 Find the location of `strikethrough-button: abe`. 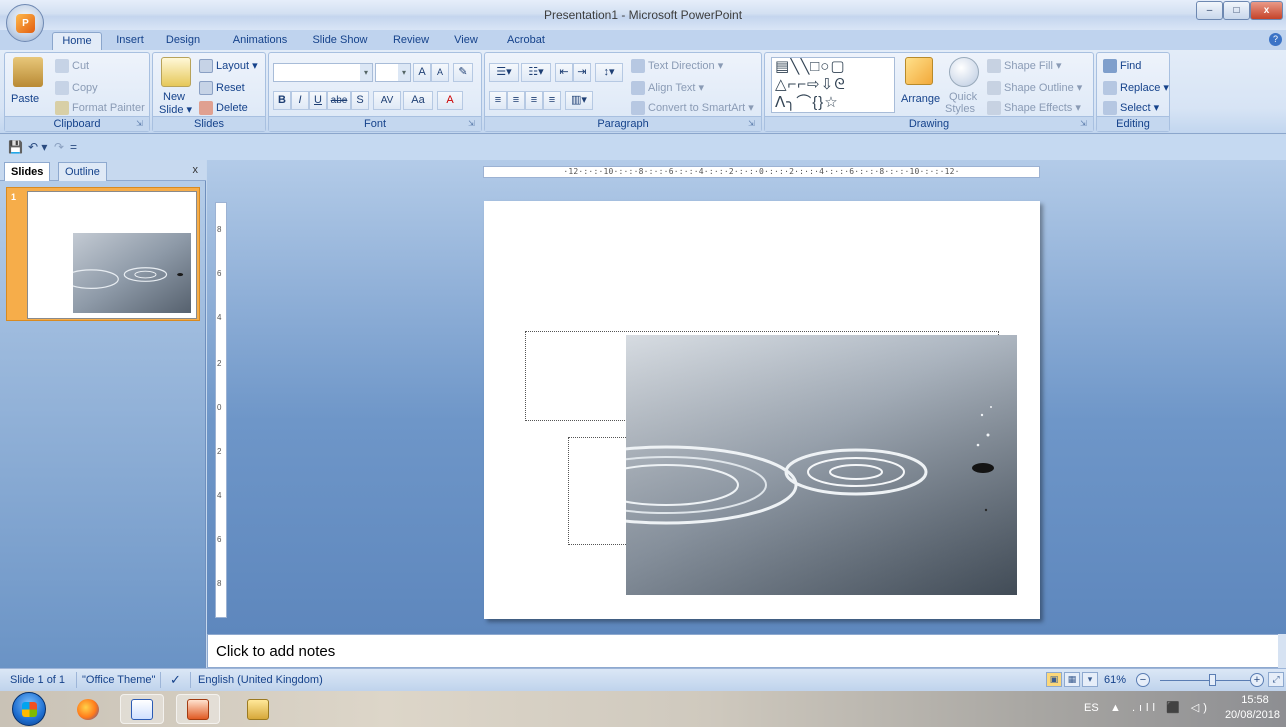

strikethrough-button: abe is located at coordinates (339, 100).